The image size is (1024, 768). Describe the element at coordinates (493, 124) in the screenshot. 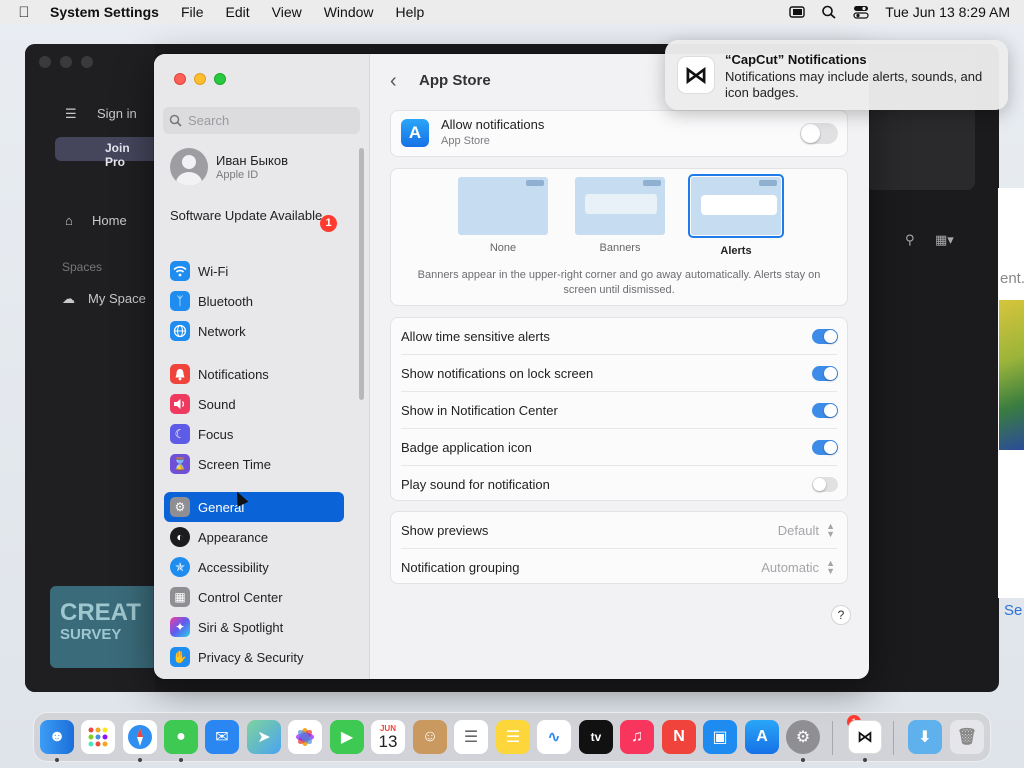

I see `allow-notifications-label: Allow notifications` at that location.